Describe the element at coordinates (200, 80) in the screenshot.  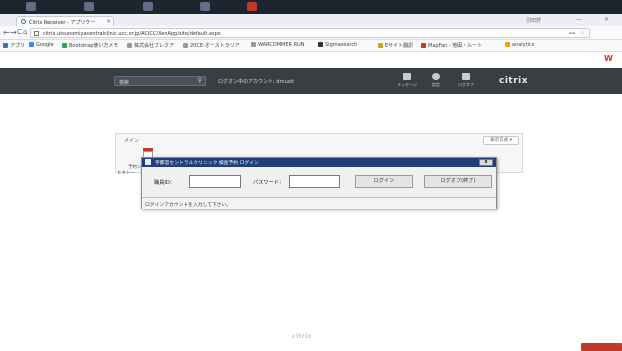
I see `search-icon: ⚲` at that location.